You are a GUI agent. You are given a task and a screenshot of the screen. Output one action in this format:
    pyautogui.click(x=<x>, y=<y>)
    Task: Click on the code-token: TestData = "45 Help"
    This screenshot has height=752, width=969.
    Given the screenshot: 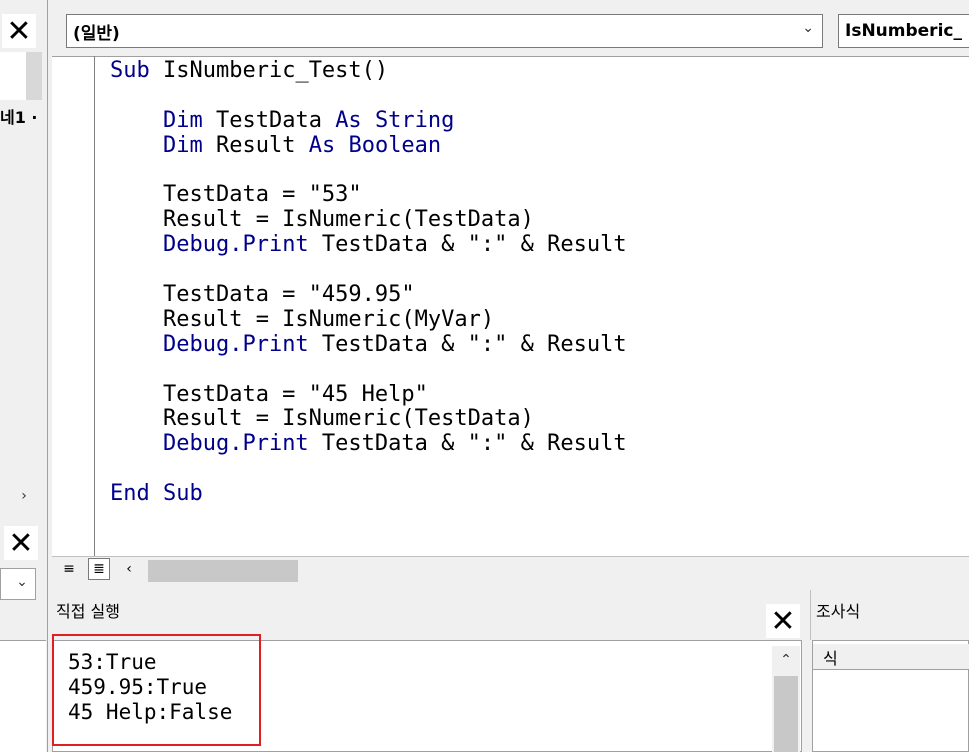 What is the action you would take?
    pyautogui.click(x=269, y=394)
    